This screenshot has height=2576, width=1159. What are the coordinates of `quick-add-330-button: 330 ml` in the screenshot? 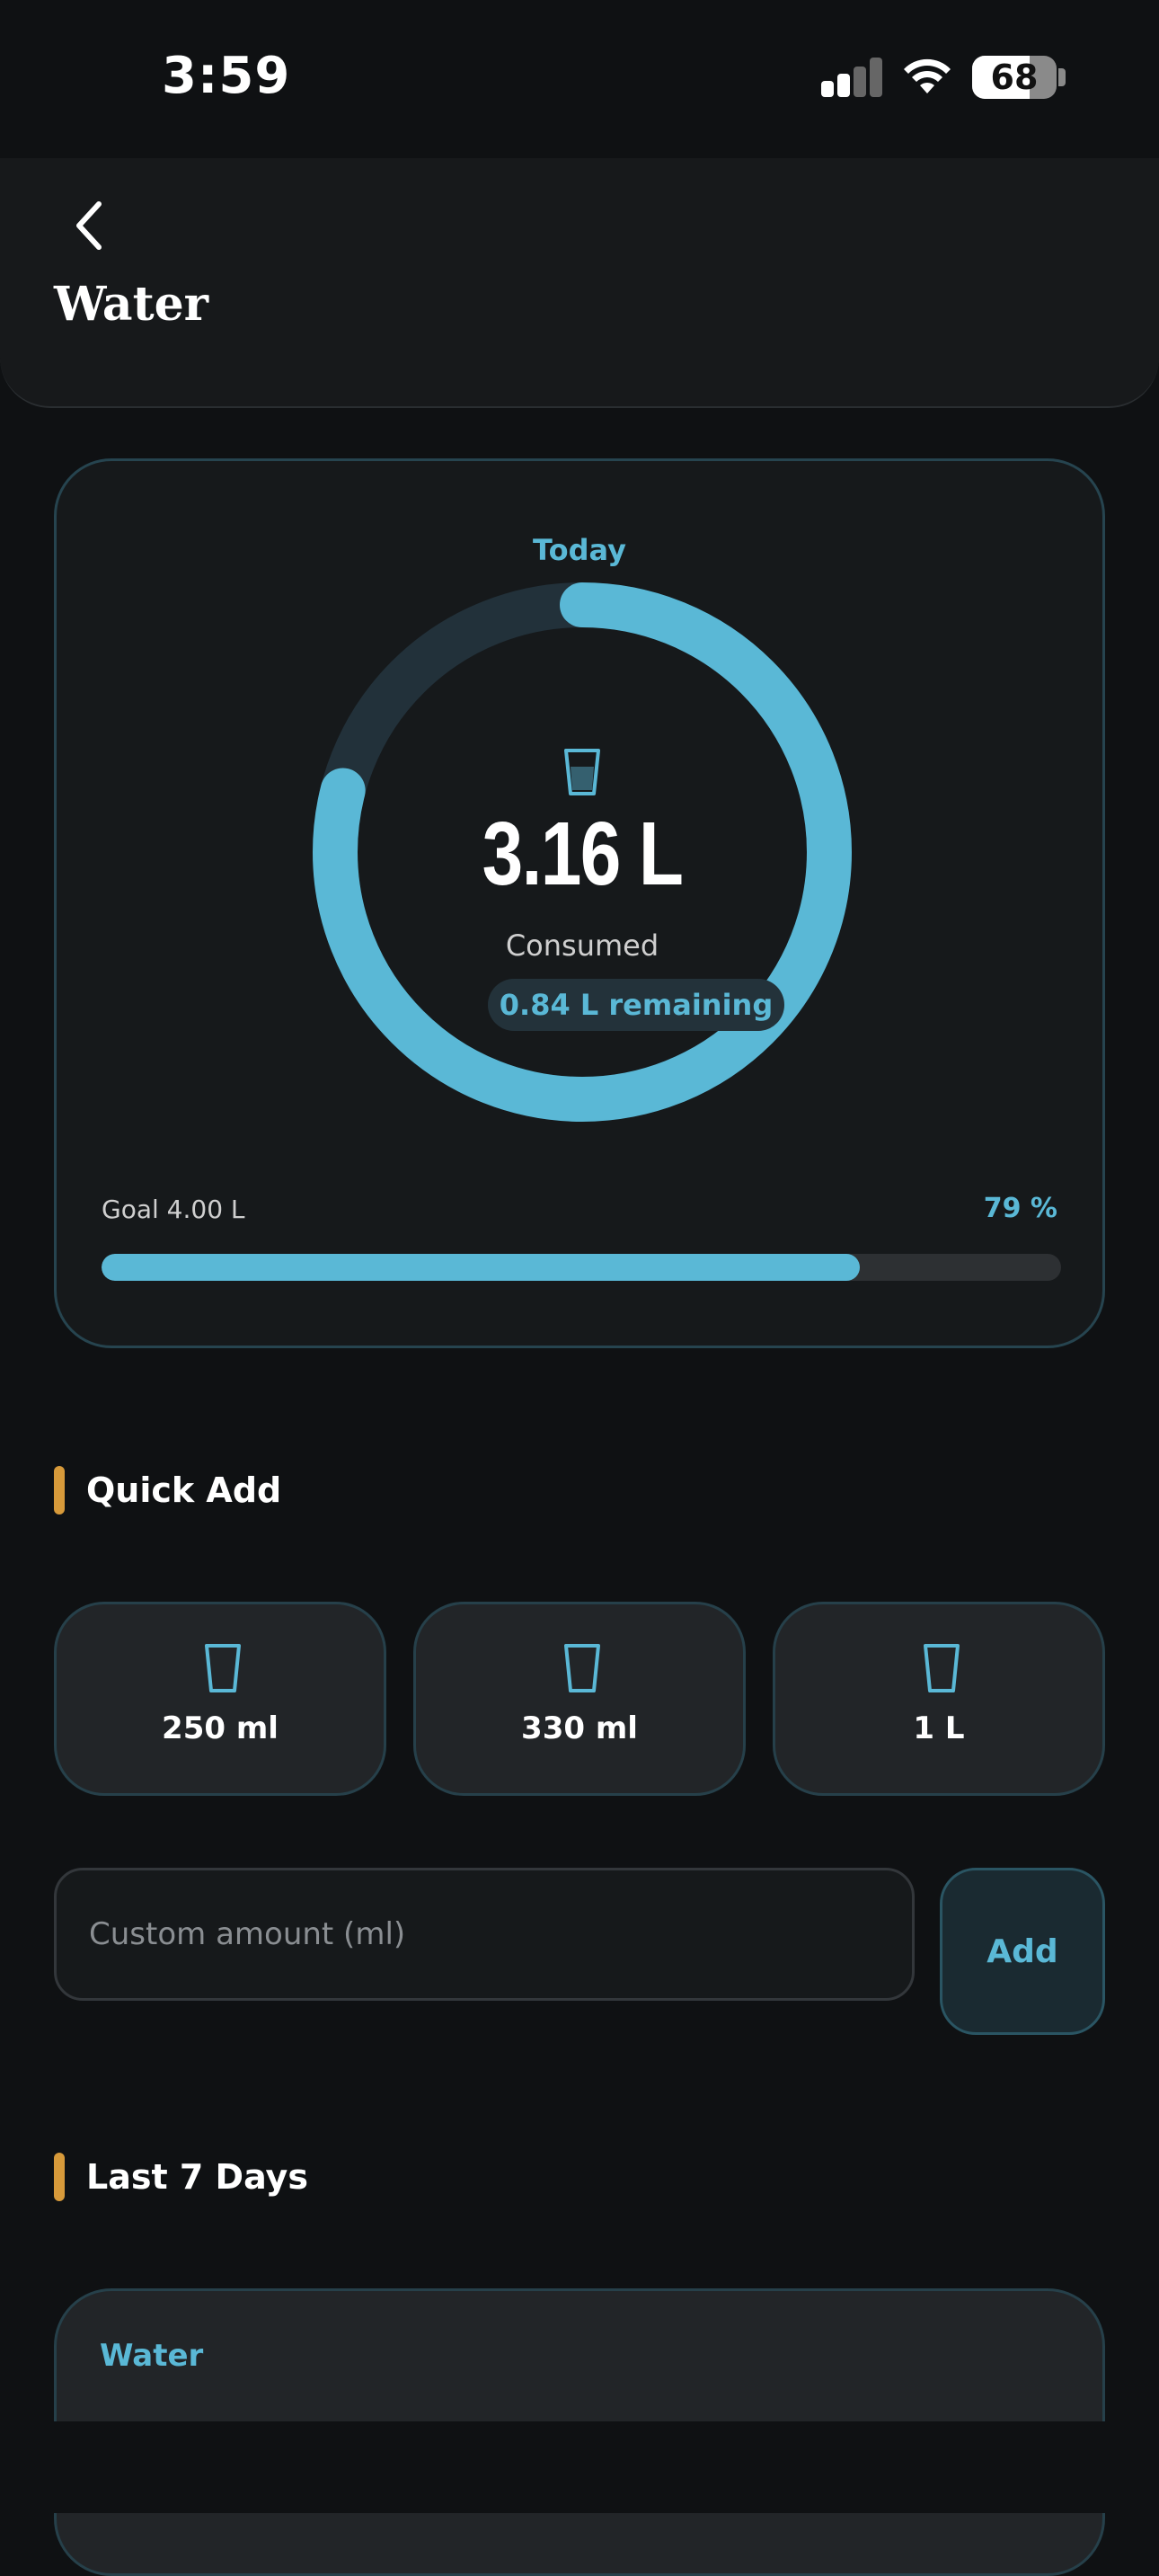 It's located at (579, 1699).